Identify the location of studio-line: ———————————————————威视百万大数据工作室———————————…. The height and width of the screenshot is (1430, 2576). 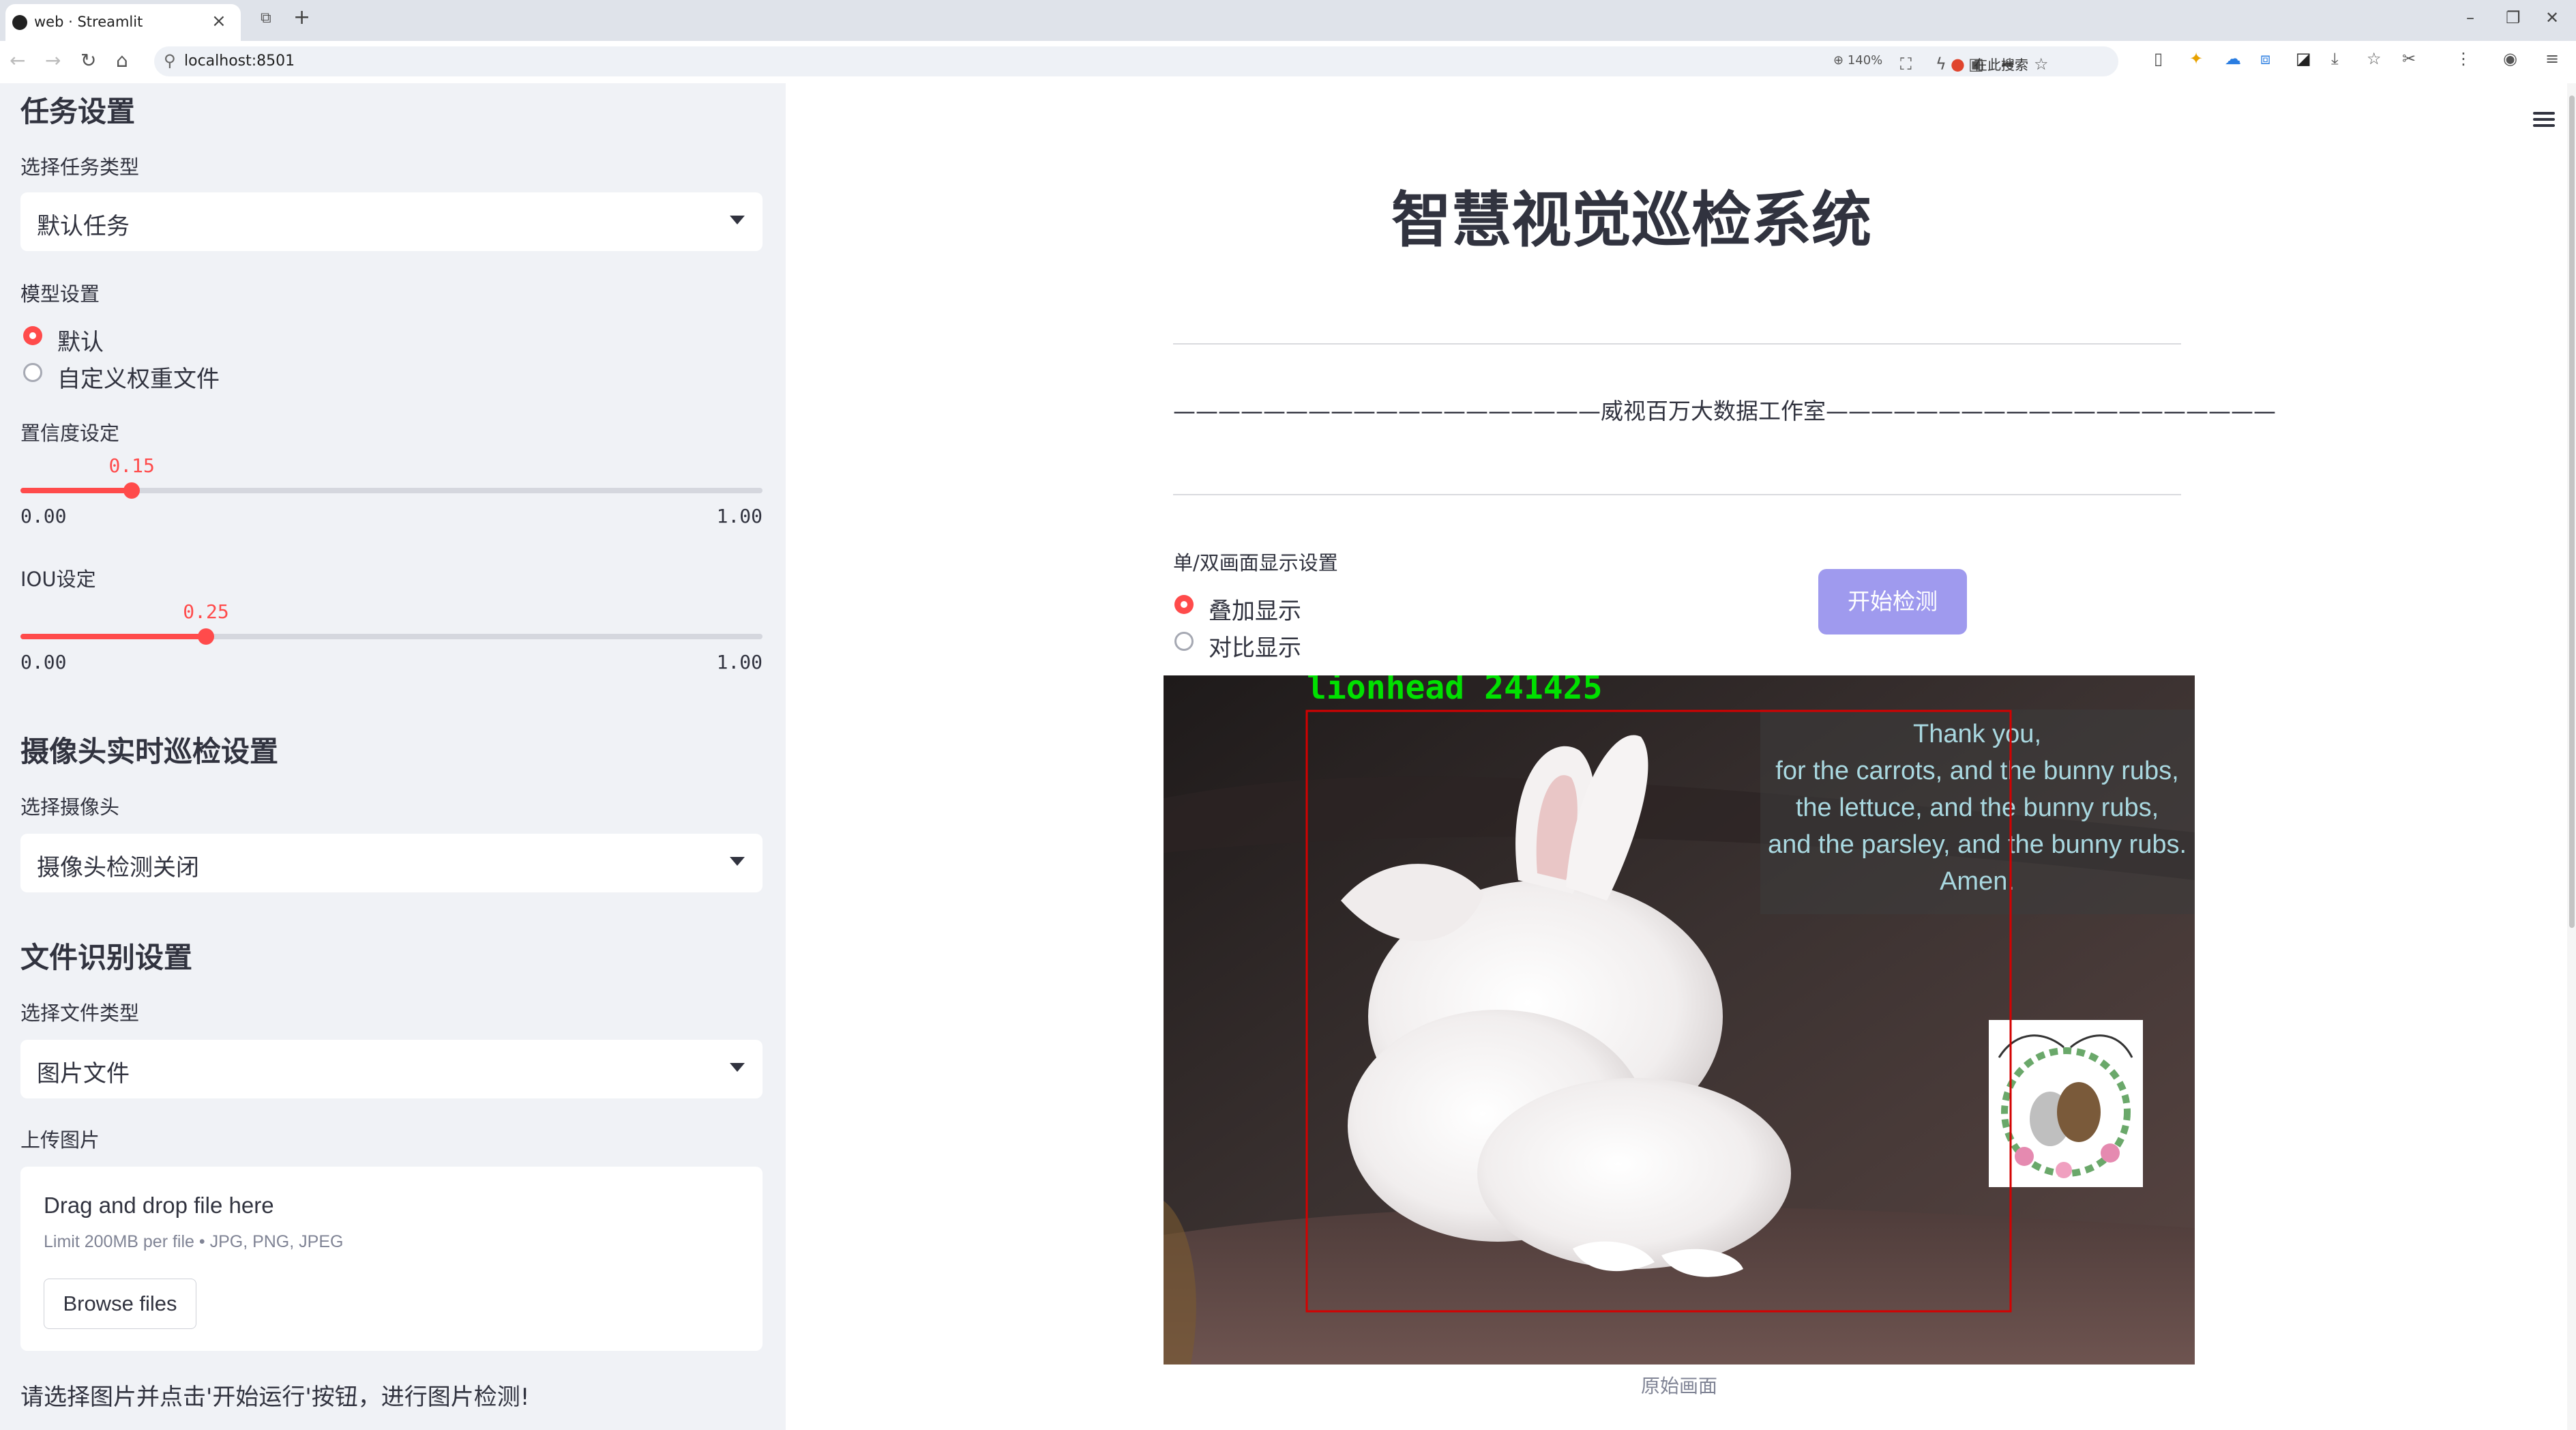
(1724, 411).